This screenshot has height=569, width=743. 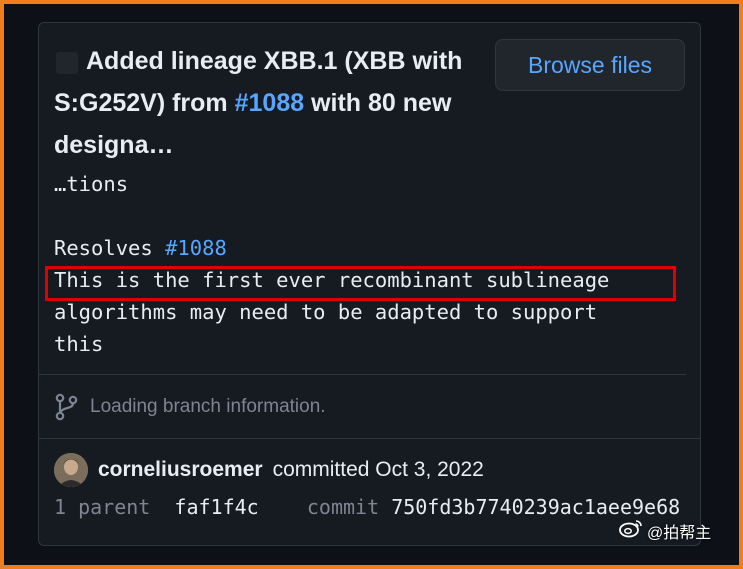 I want to click on git-branch-icon, so click(x=67, y=407).